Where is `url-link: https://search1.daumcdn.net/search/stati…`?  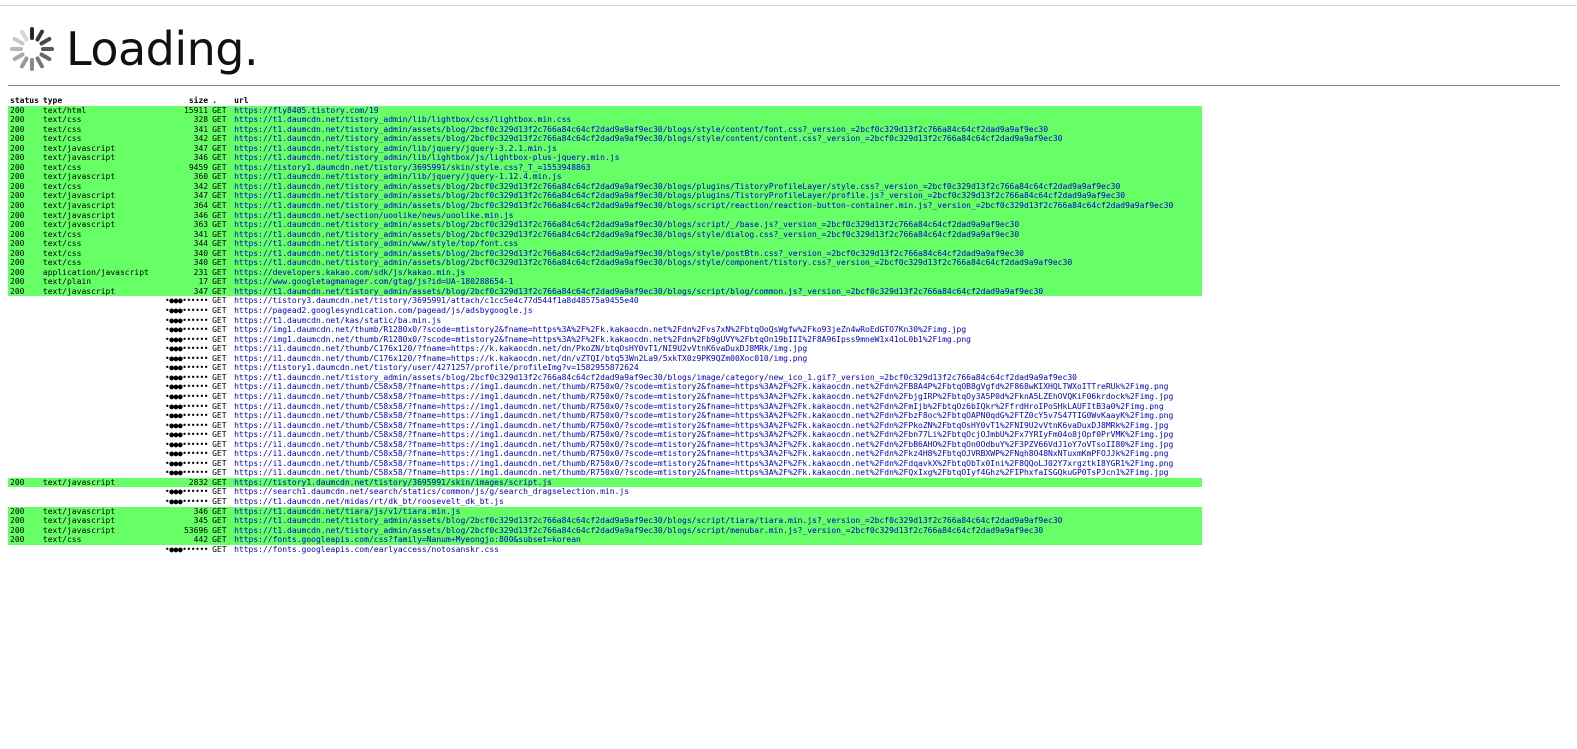 url-link: https://search1.daumcdn.net/search/stati… is located at coordinates (717, 492).